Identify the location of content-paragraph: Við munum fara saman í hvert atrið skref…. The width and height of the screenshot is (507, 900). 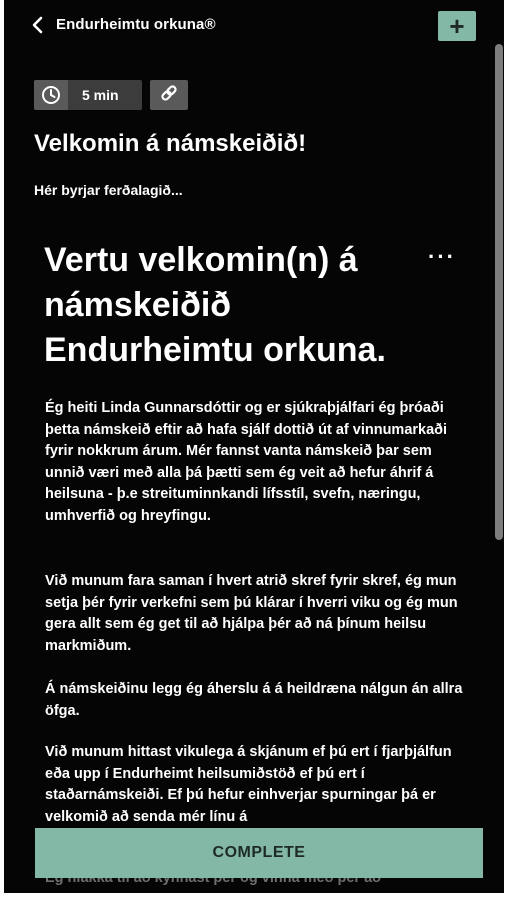
(251, 613).